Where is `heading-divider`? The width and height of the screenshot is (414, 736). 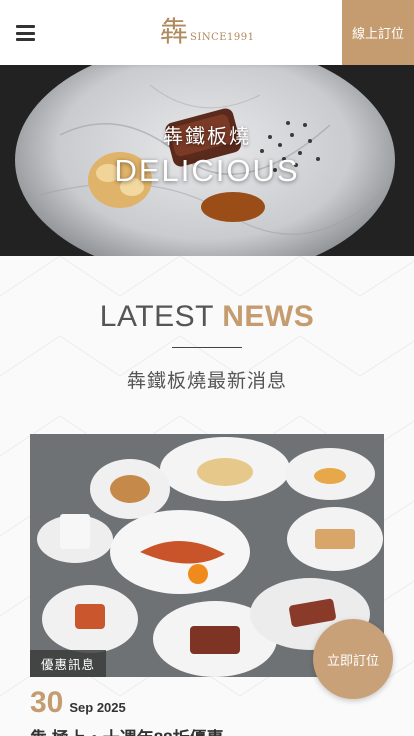 heading-divider is located at coordinates (207, 347).